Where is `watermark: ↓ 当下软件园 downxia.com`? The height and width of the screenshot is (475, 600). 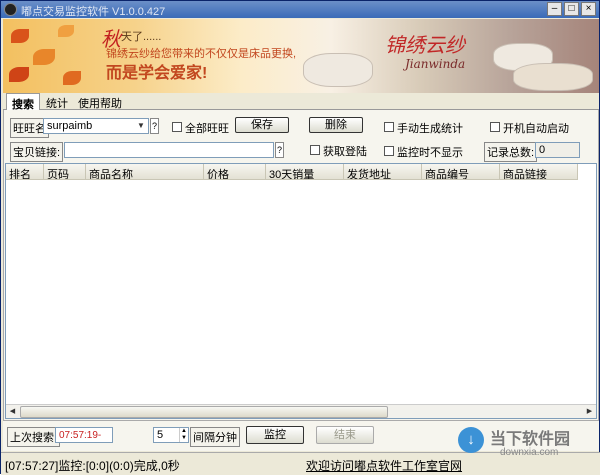
watermark: ↓ 当下软件园 downxia.com is located at coordinates (526, 446).